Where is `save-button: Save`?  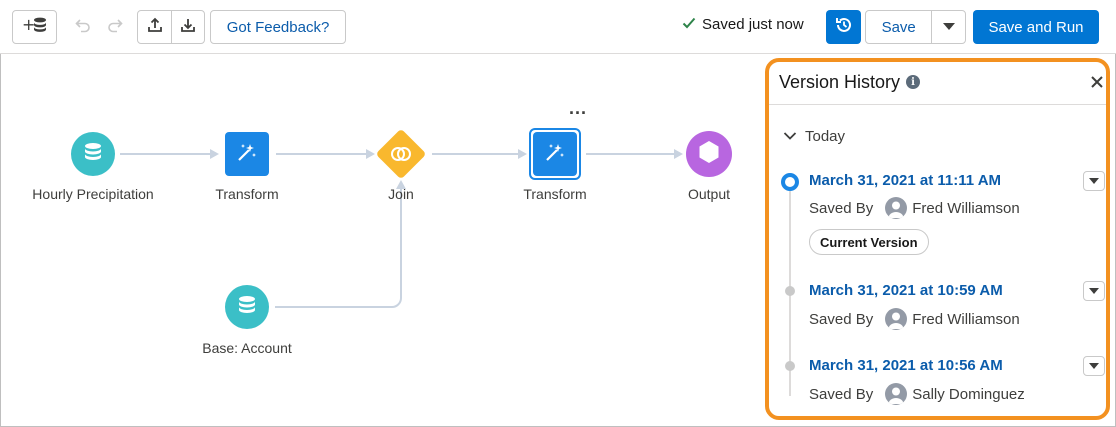 save-button: Save is located at coordinates (899, 27).